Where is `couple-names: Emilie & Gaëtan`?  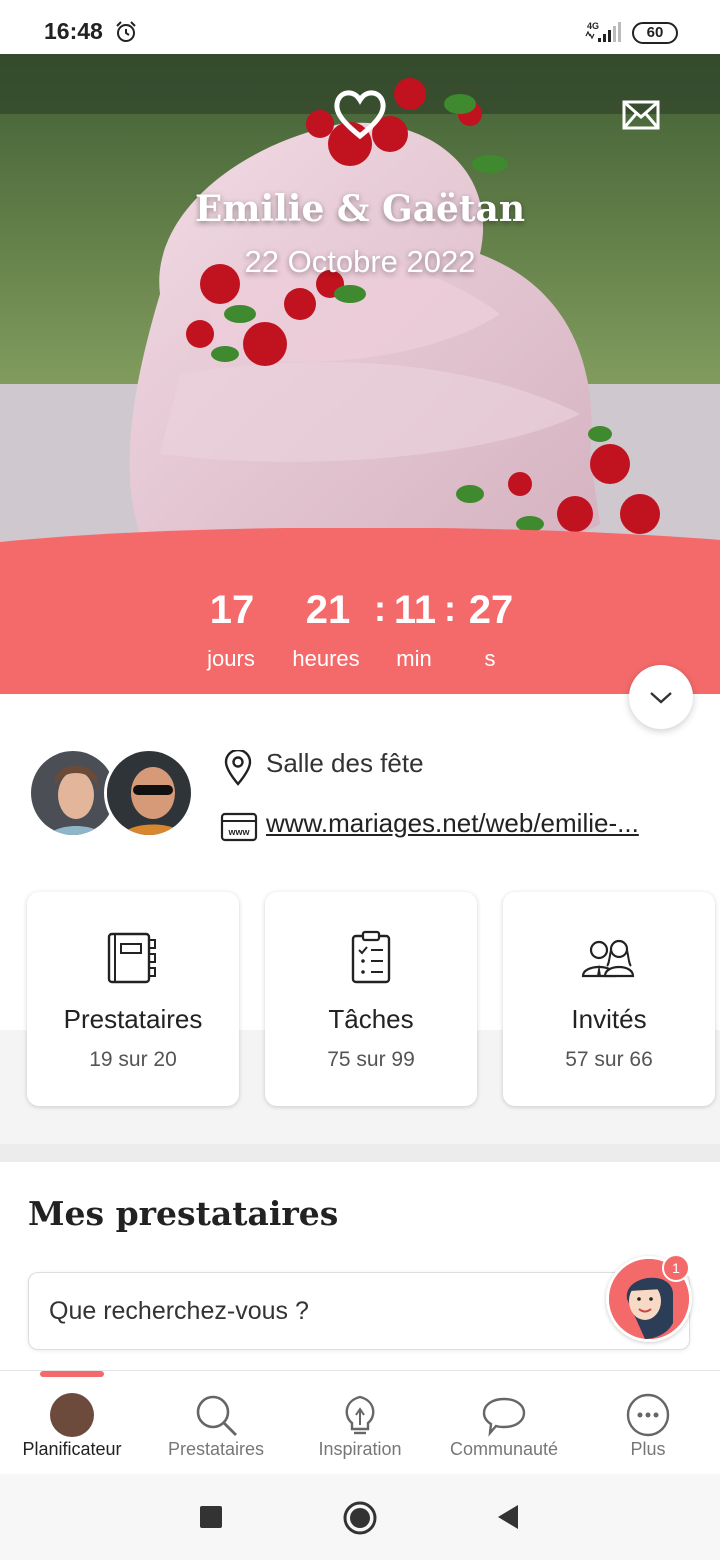
couple-names: Emilie & Gaëtan is located at coordinates (360, 209).